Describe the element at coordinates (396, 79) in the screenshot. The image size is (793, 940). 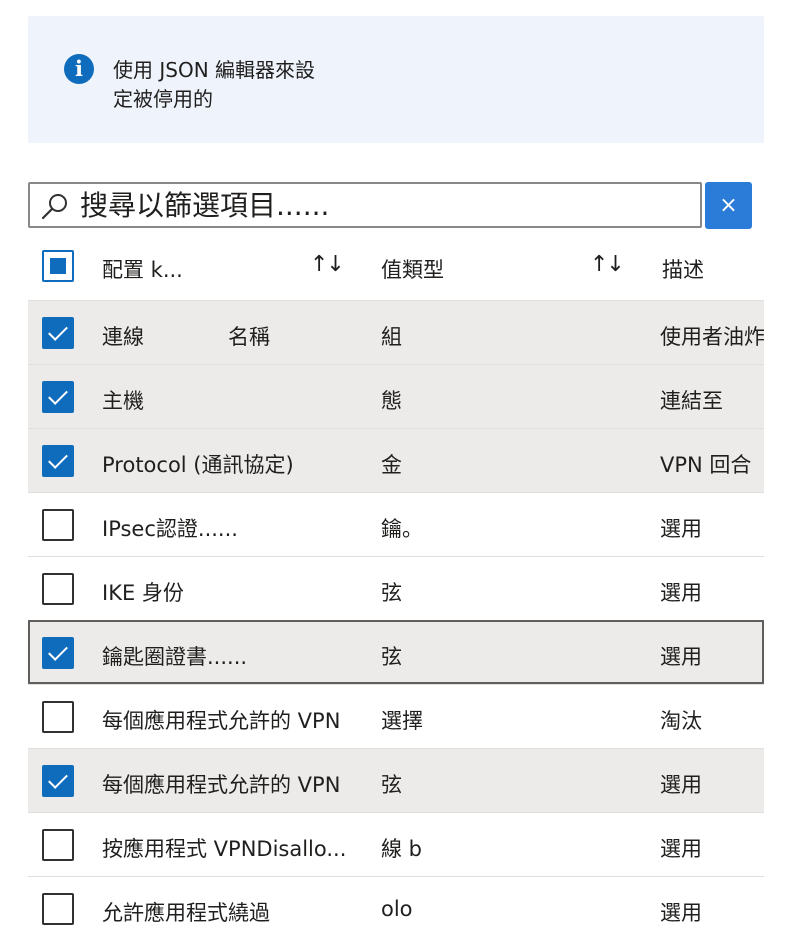
I see `info-banner: i 使用 JSON 編輯器來設 定被停用的` at that location.